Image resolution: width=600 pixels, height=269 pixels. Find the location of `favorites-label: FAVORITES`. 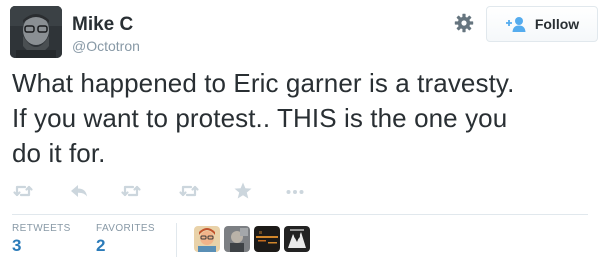

favorites-label: FAVORITES is located at coordinates (125, 228).